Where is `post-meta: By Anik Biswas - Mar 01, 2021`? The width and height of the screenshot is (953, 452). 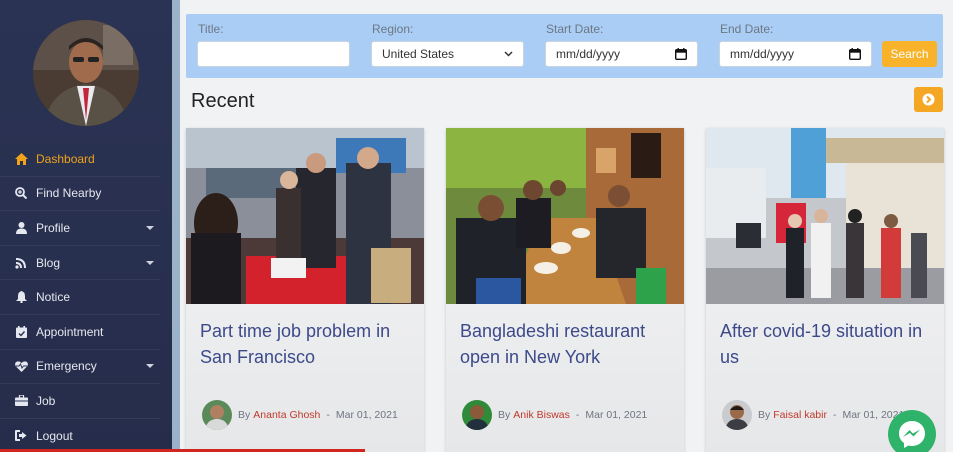
post-meta: By Anik Biswas - Mar 01, 2021 is located at coordinates (554, 415).